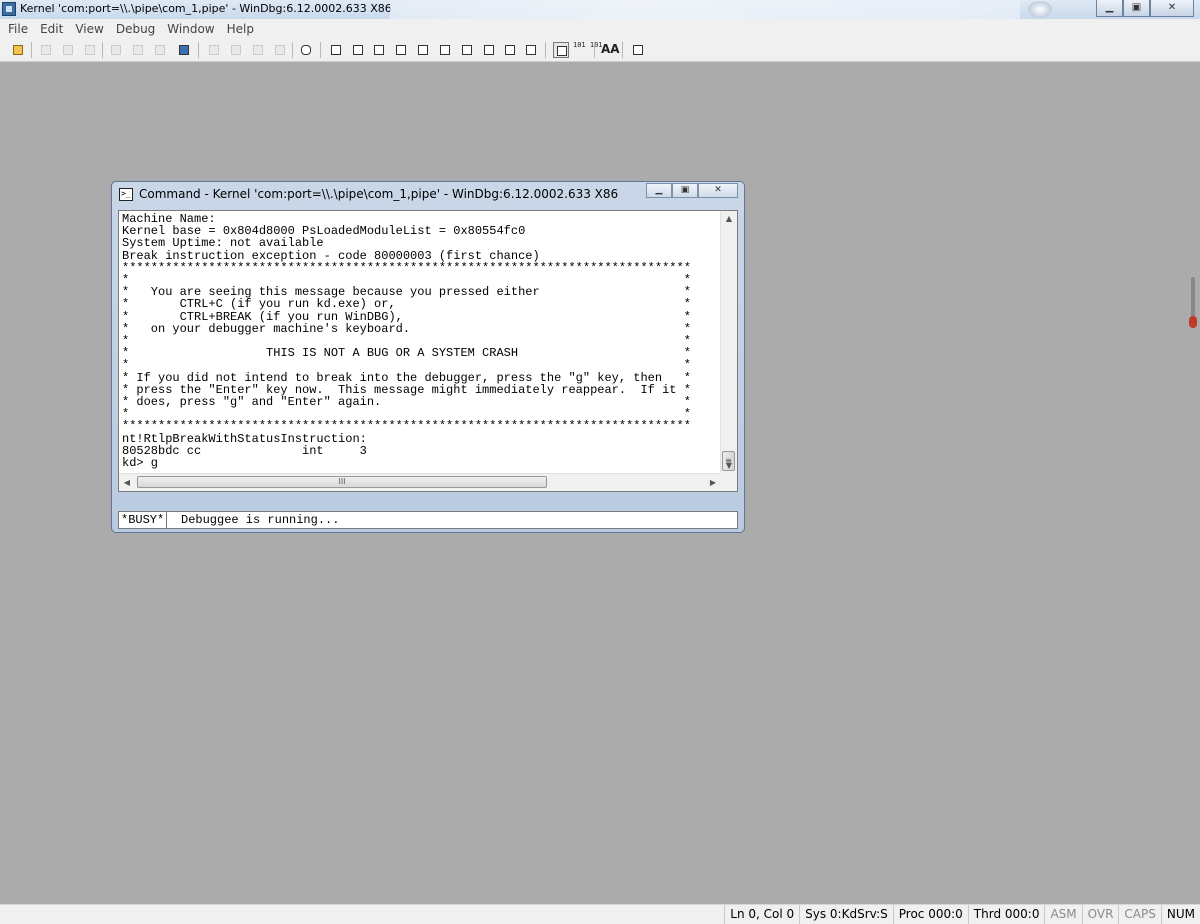 Image resolution: width=1200 pixels, height=924 pixels. I want to click on call-stack-icon, so click(445, 50).